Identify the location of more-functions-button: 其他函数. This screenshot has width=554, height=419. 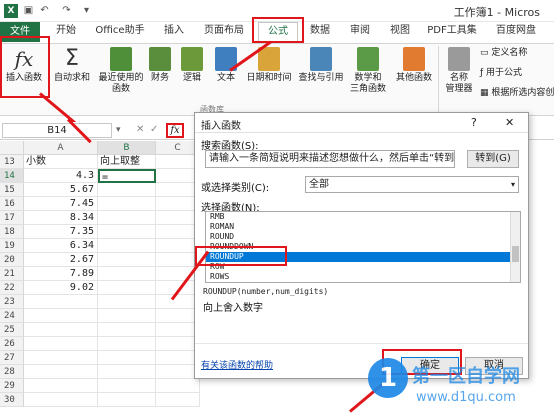
(414, 64).